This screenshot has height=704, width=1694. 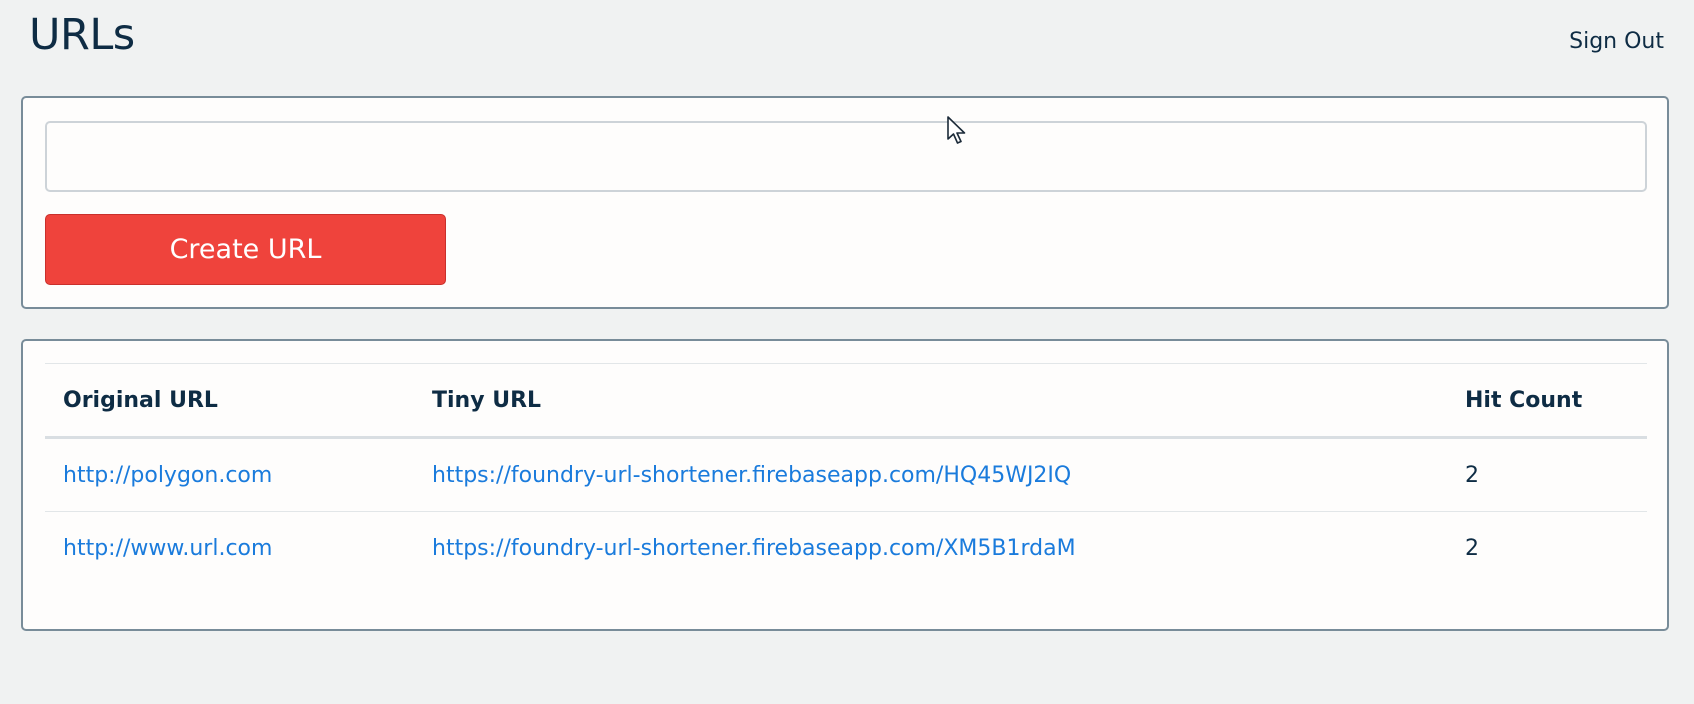 What do you see at coordinates (956, 130) in the screenshot?
I see `mouse-pointer-icon` at bounding box center [956, 130].